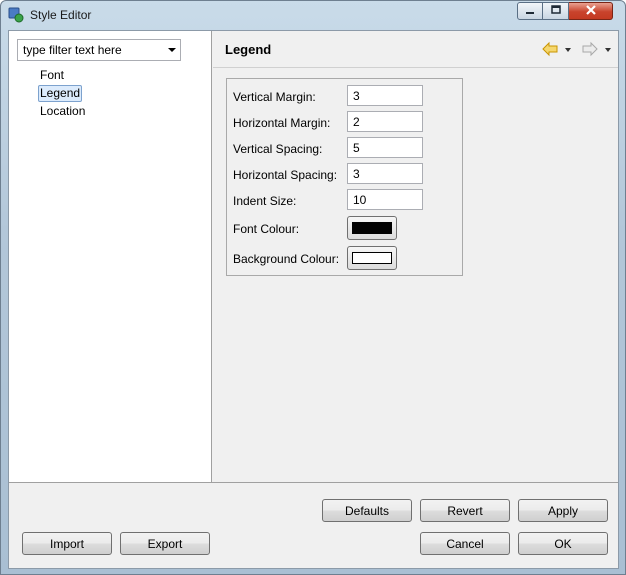 This screenshot has width=626, height=575. Describe the element at coordinates (385, 173) in the screenshot. I see `horizontal-spacing-field: 3` at that location.